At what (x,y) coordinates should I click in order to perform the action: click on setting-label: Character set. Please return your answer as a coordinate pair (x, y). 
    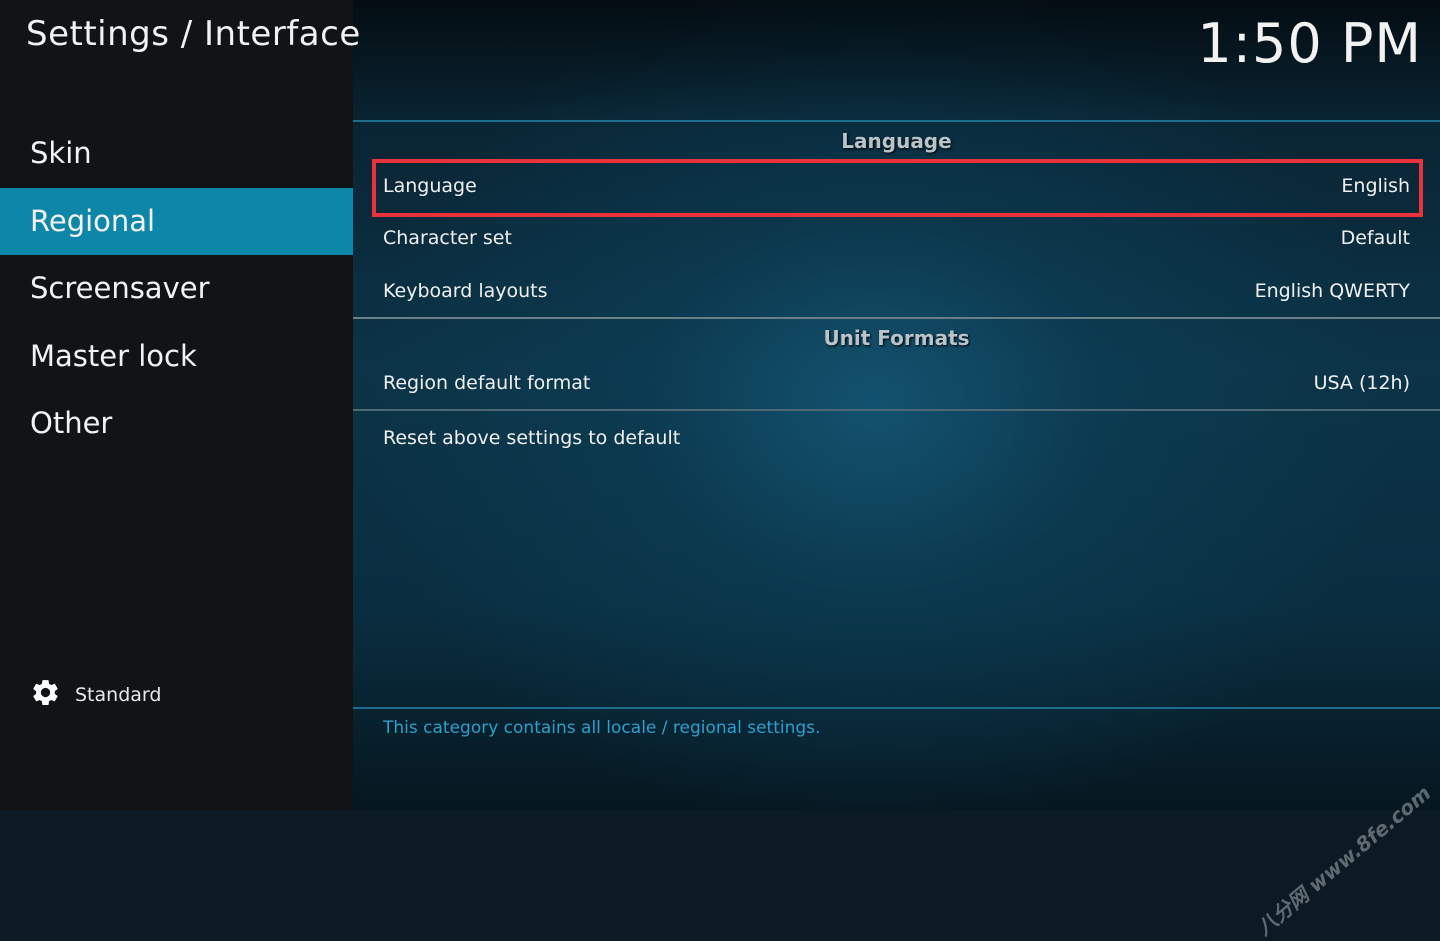
    Looking at the image, I should click on (447, 238).